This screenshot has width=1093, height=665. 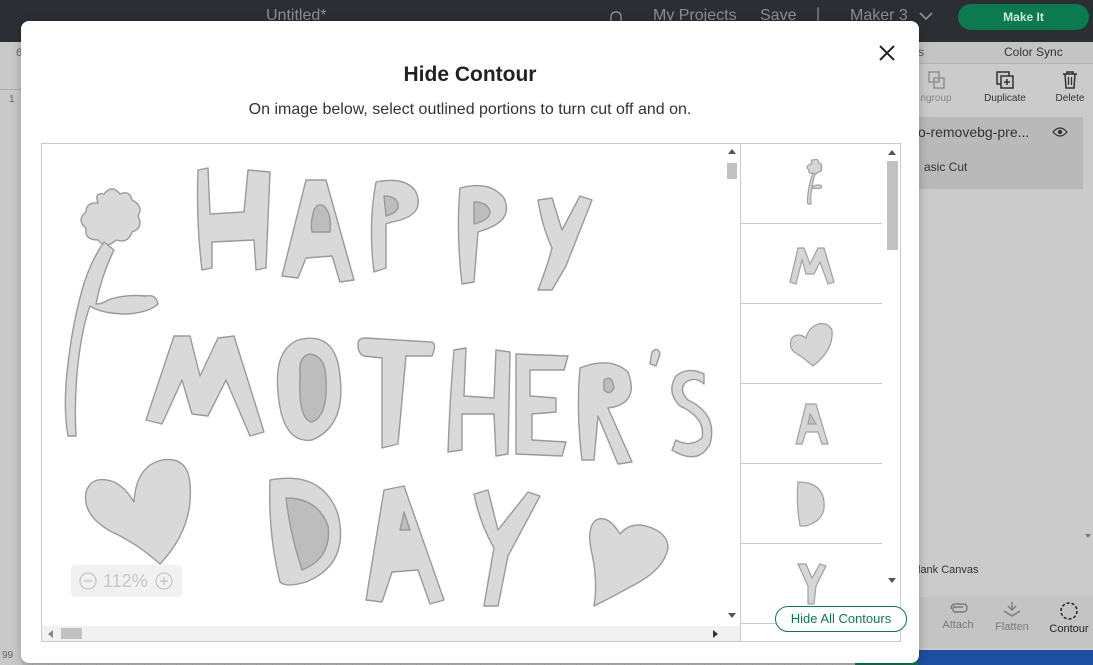 I want to click on thumbnail-scrollbar, so click(x=892, y=367).